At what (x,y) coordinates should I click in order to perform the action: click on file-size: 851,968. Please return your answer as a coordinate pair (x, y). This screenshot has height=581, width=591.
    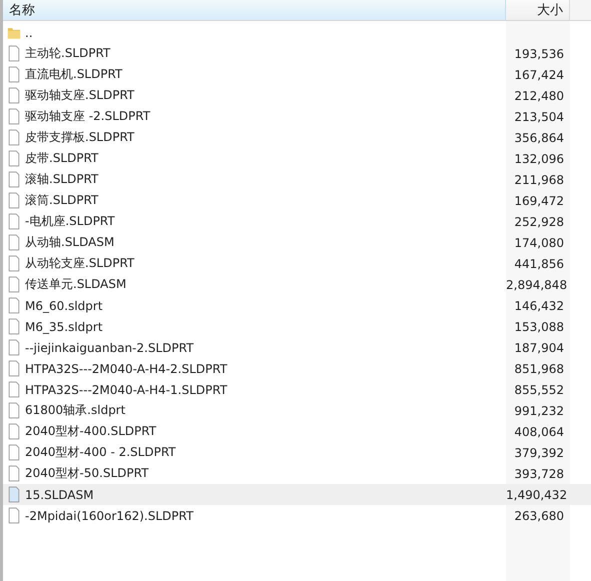
    Looking at the image, I should click on (539, 369).